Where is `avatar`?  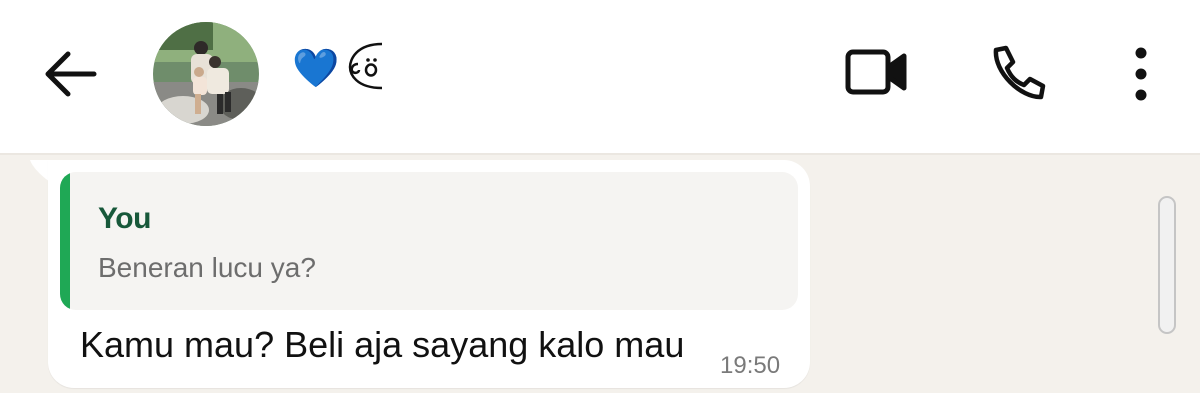
avatar is located at coordinates (206, 74).